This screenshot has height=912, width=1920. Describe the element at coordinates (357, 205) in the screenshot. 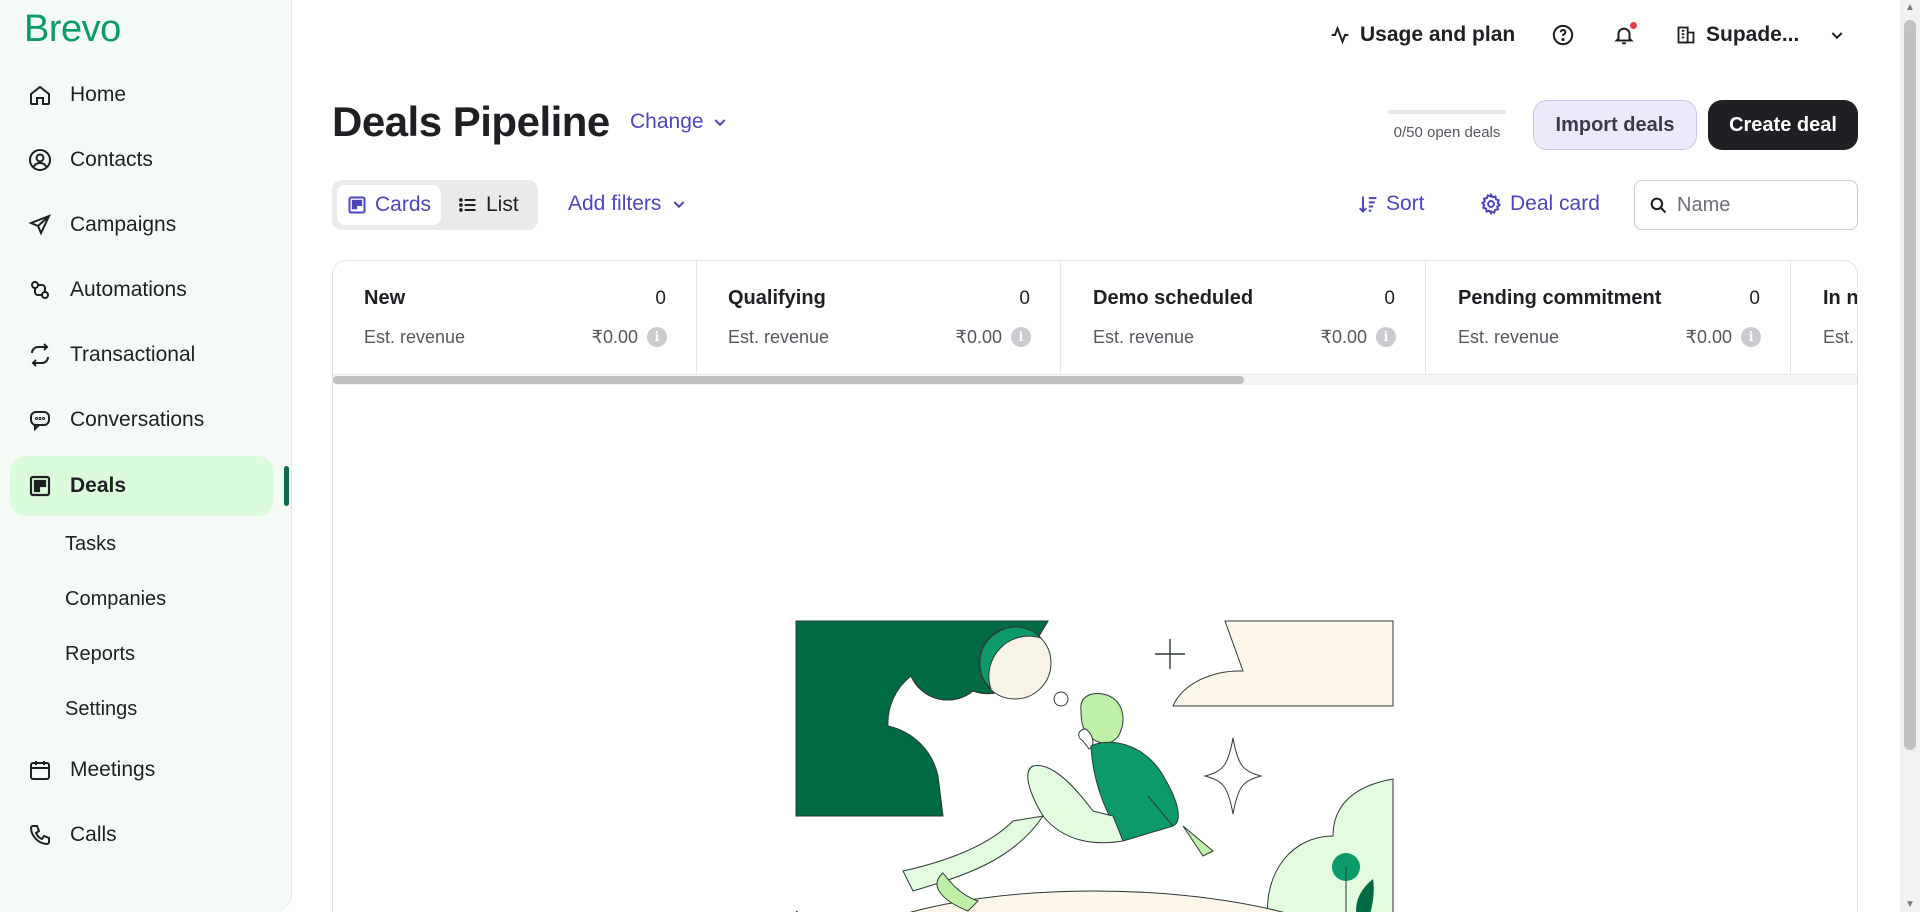

I see `cards-icon` at that location.